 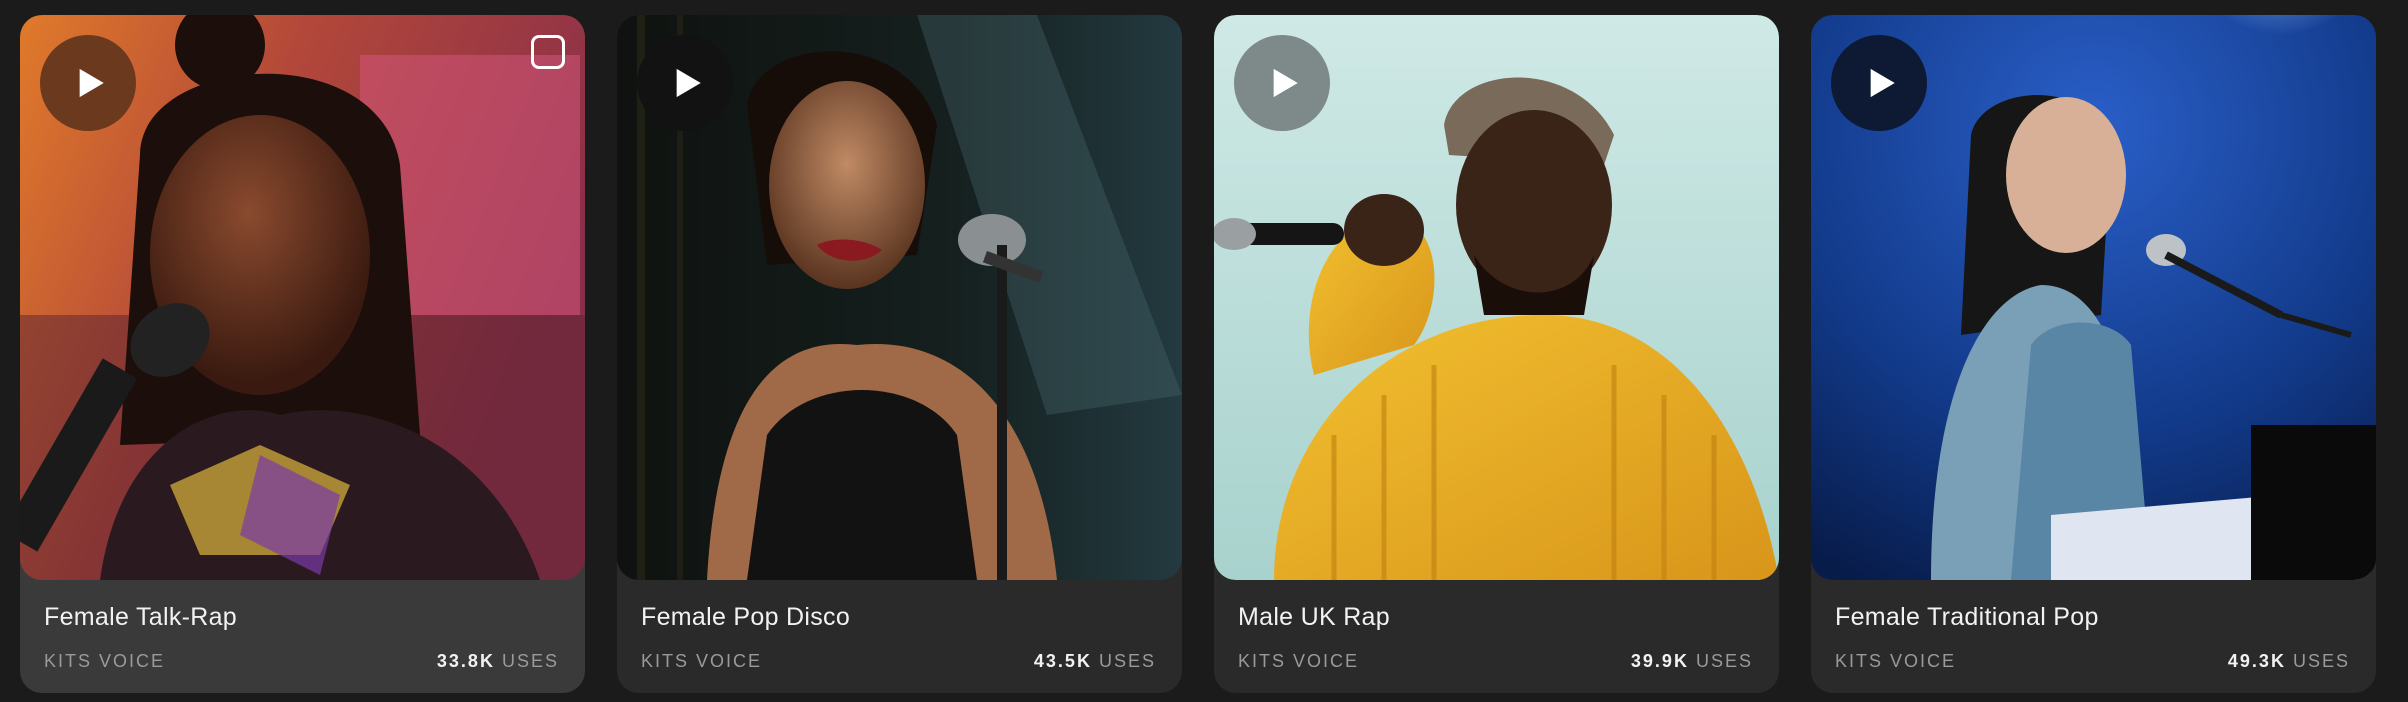 I want to click on uses-count: 49.3K USES, so click(x=2288, y=661).